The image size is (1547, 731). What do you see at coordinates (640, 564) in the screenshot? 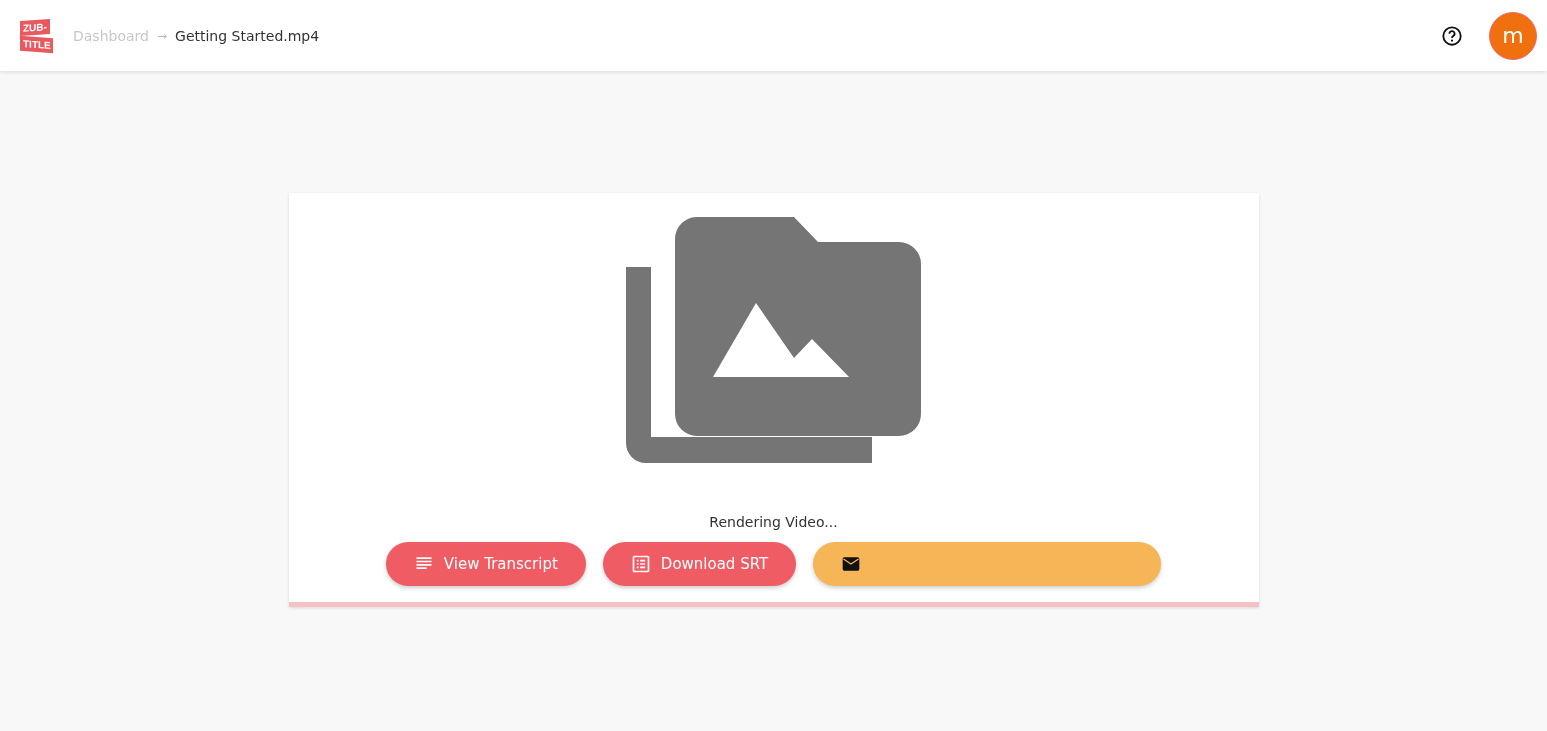
I see `list-icon` at bounding box center [640, 564].